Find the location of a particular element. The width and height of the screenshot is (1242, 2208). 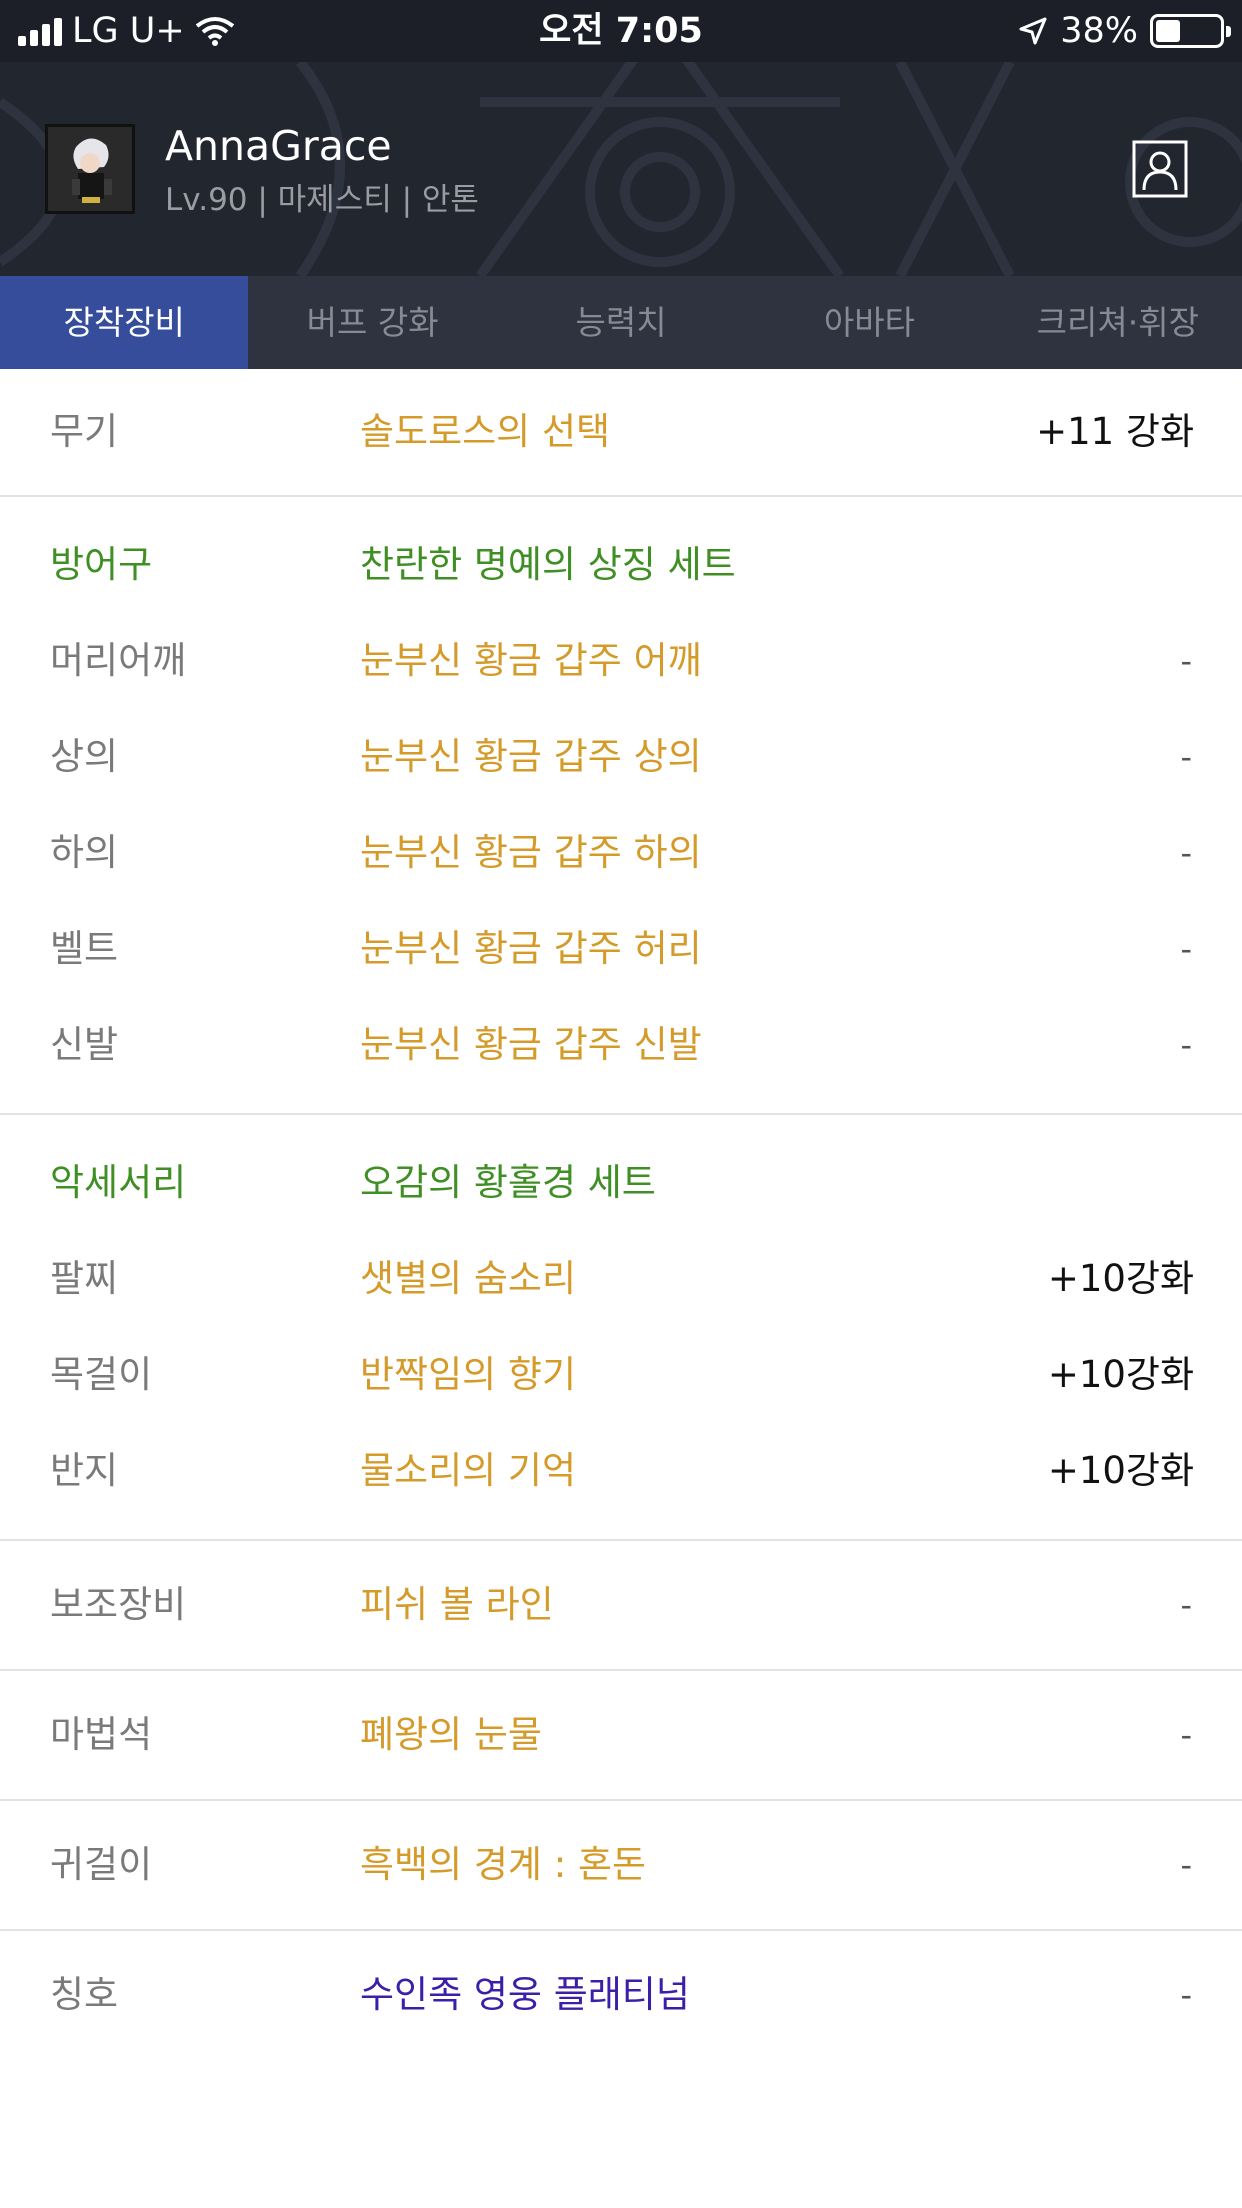

slot-label: 악세서리 is located at coordinates (118, 1182).